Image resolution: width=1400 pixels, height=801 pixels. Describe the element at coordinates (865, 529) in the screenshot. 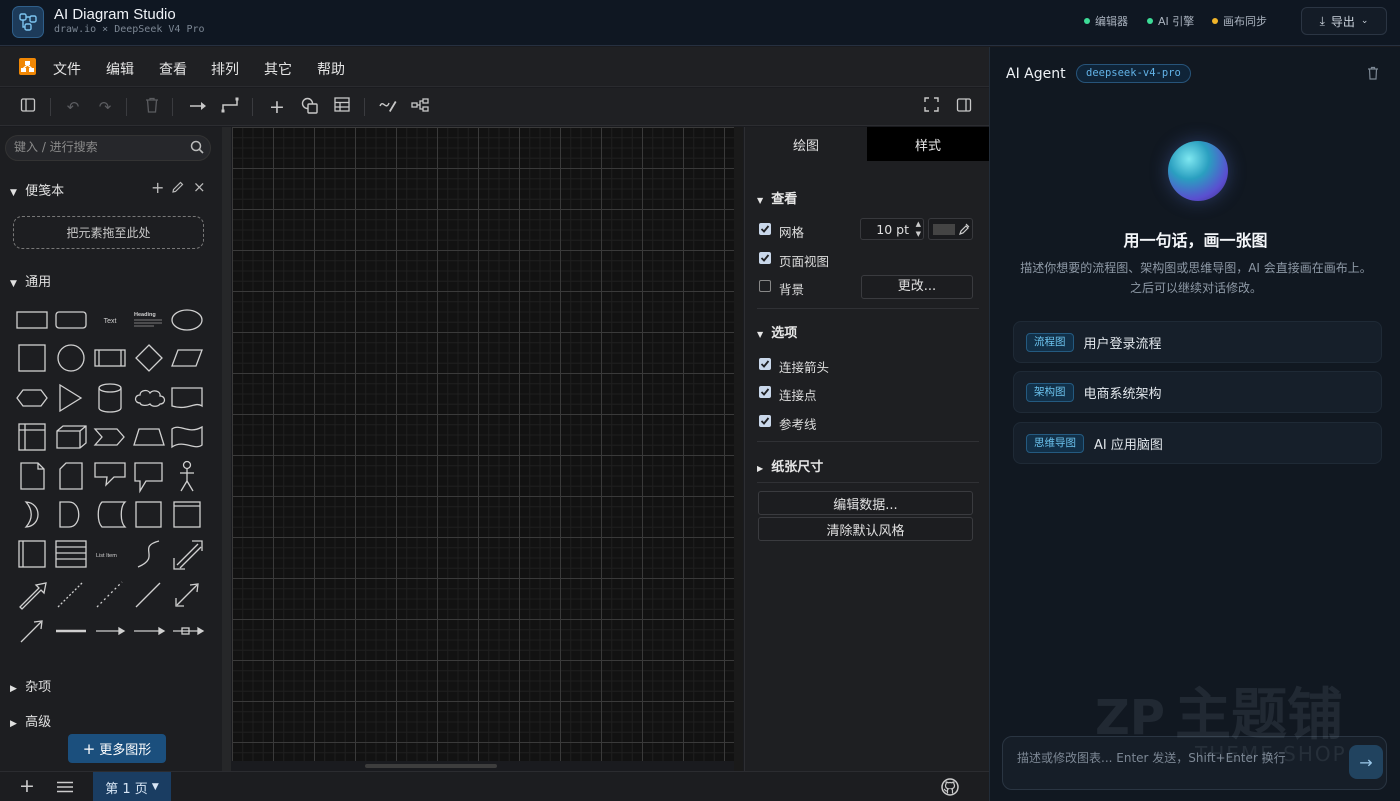

I see `clear-default-style-button: 清除默认风格` at that location.